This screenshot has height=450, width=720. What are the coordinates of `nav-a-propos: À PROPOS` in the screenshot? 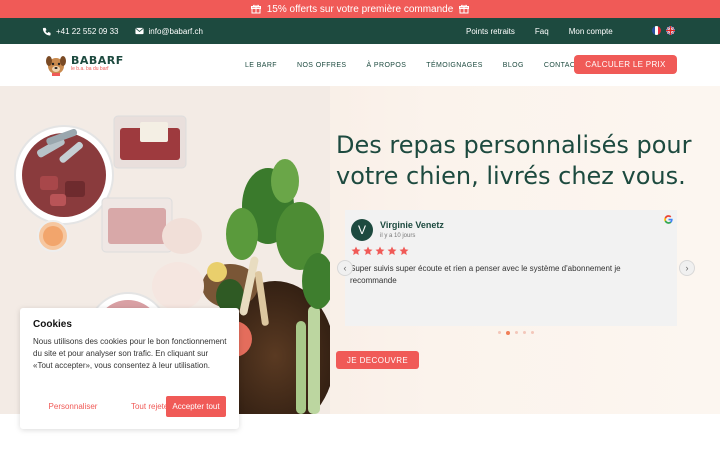 It's located at (387, 65).